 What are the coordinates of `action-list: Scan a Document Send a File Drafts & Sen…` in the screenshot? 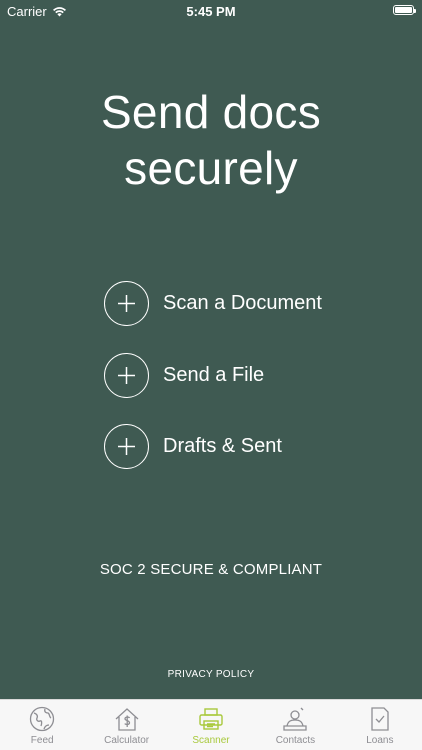 It's located at (213, 387).